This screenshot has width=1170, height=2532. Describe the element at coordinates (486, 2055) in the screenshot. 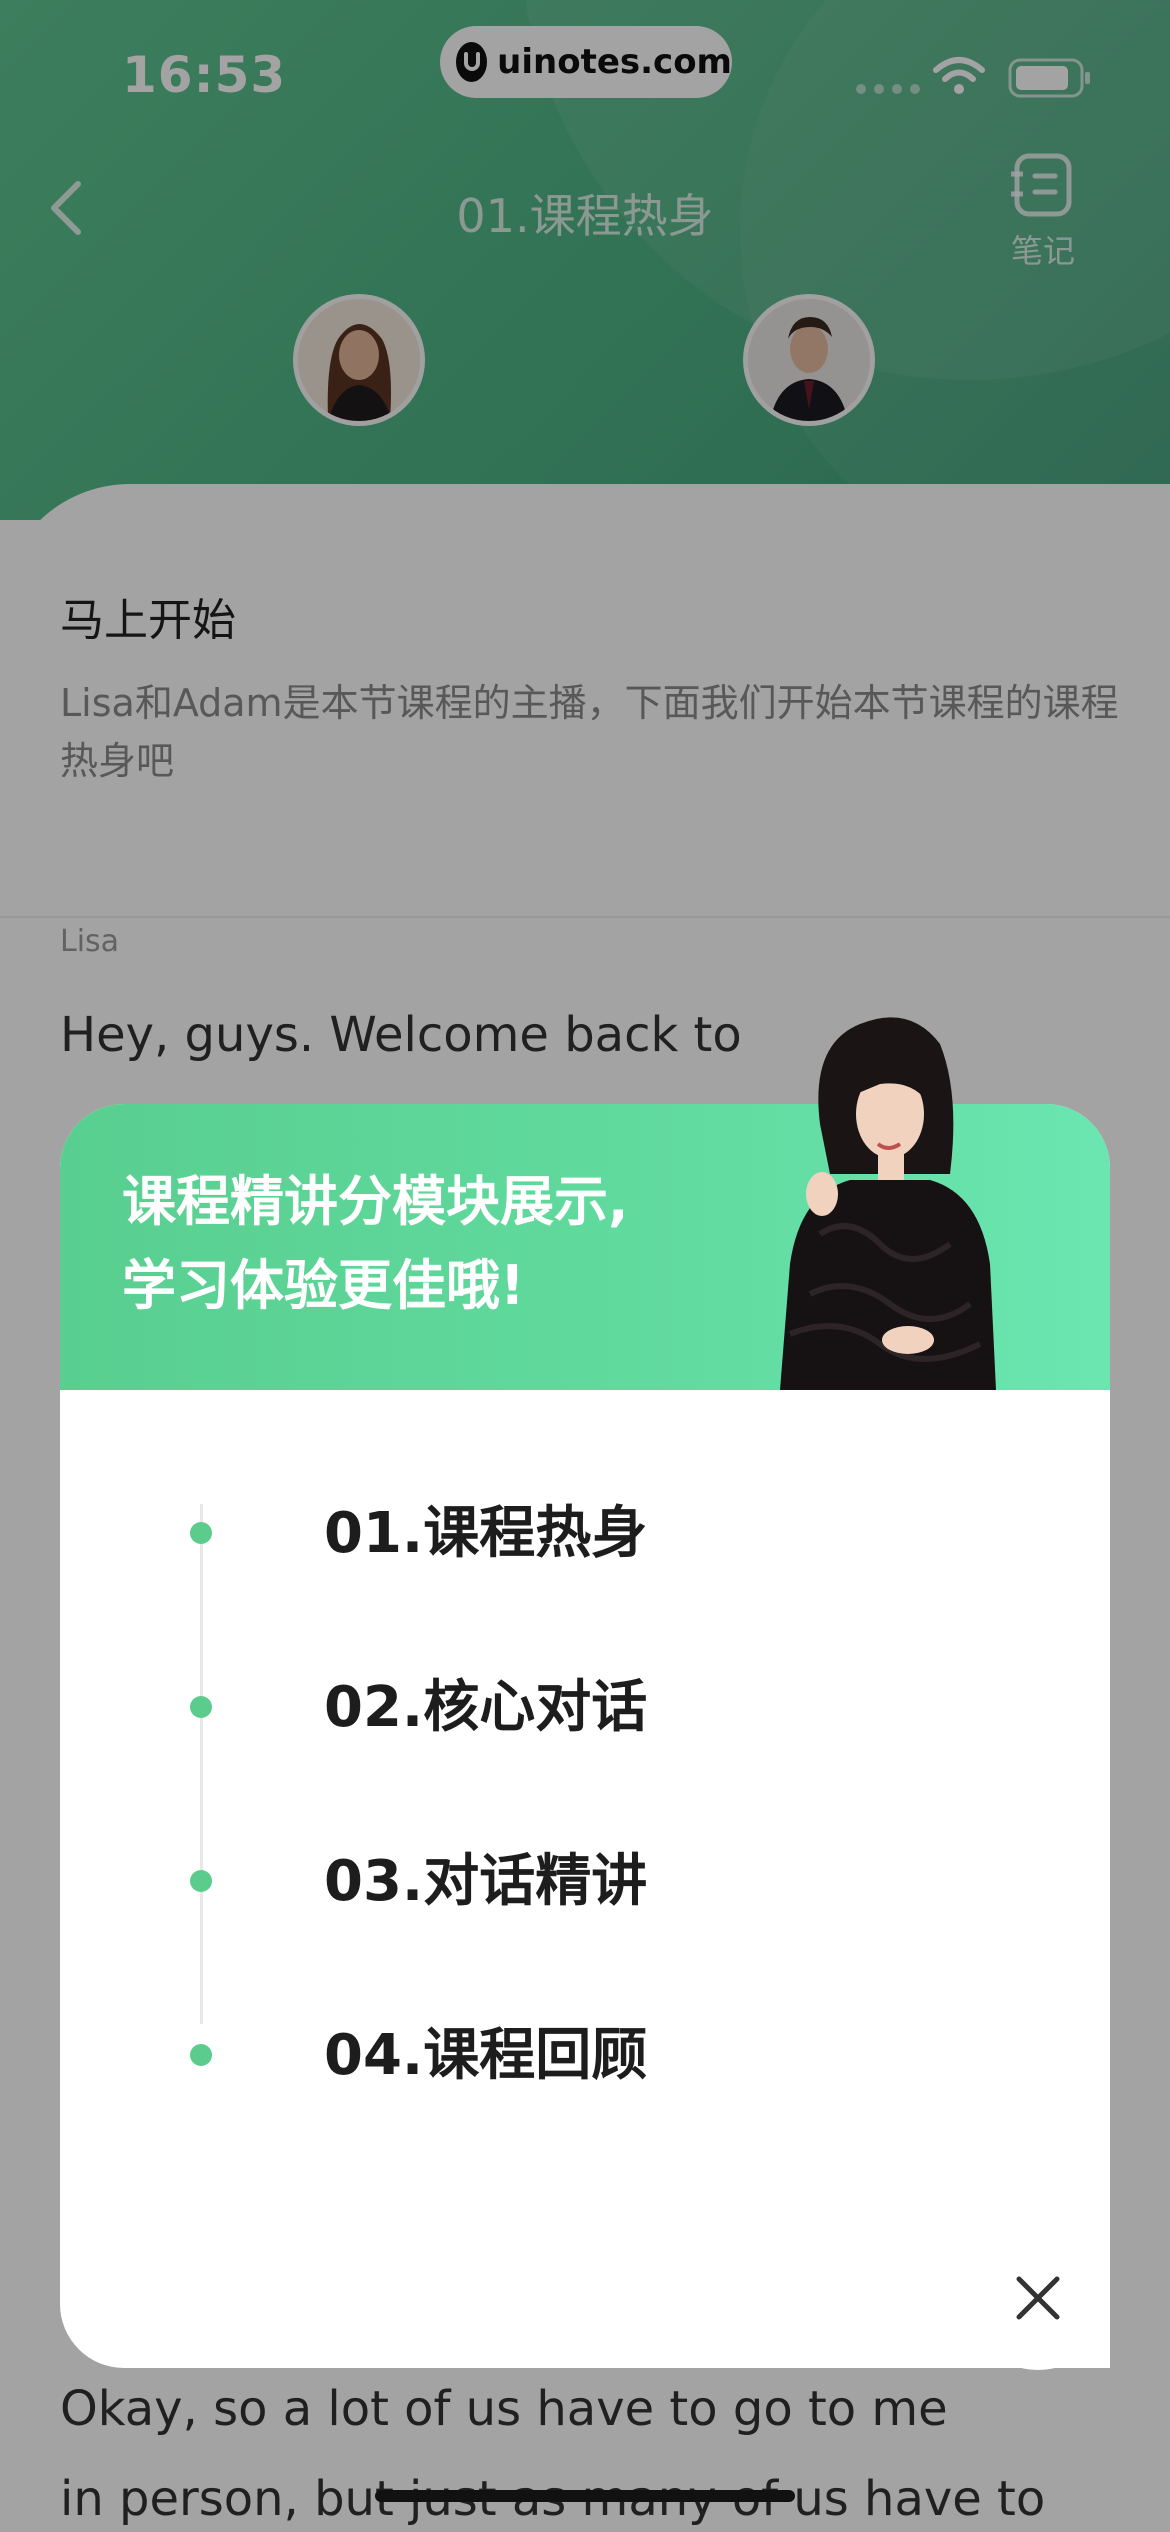

I see `module-label: 04.课程回顾` at that location.